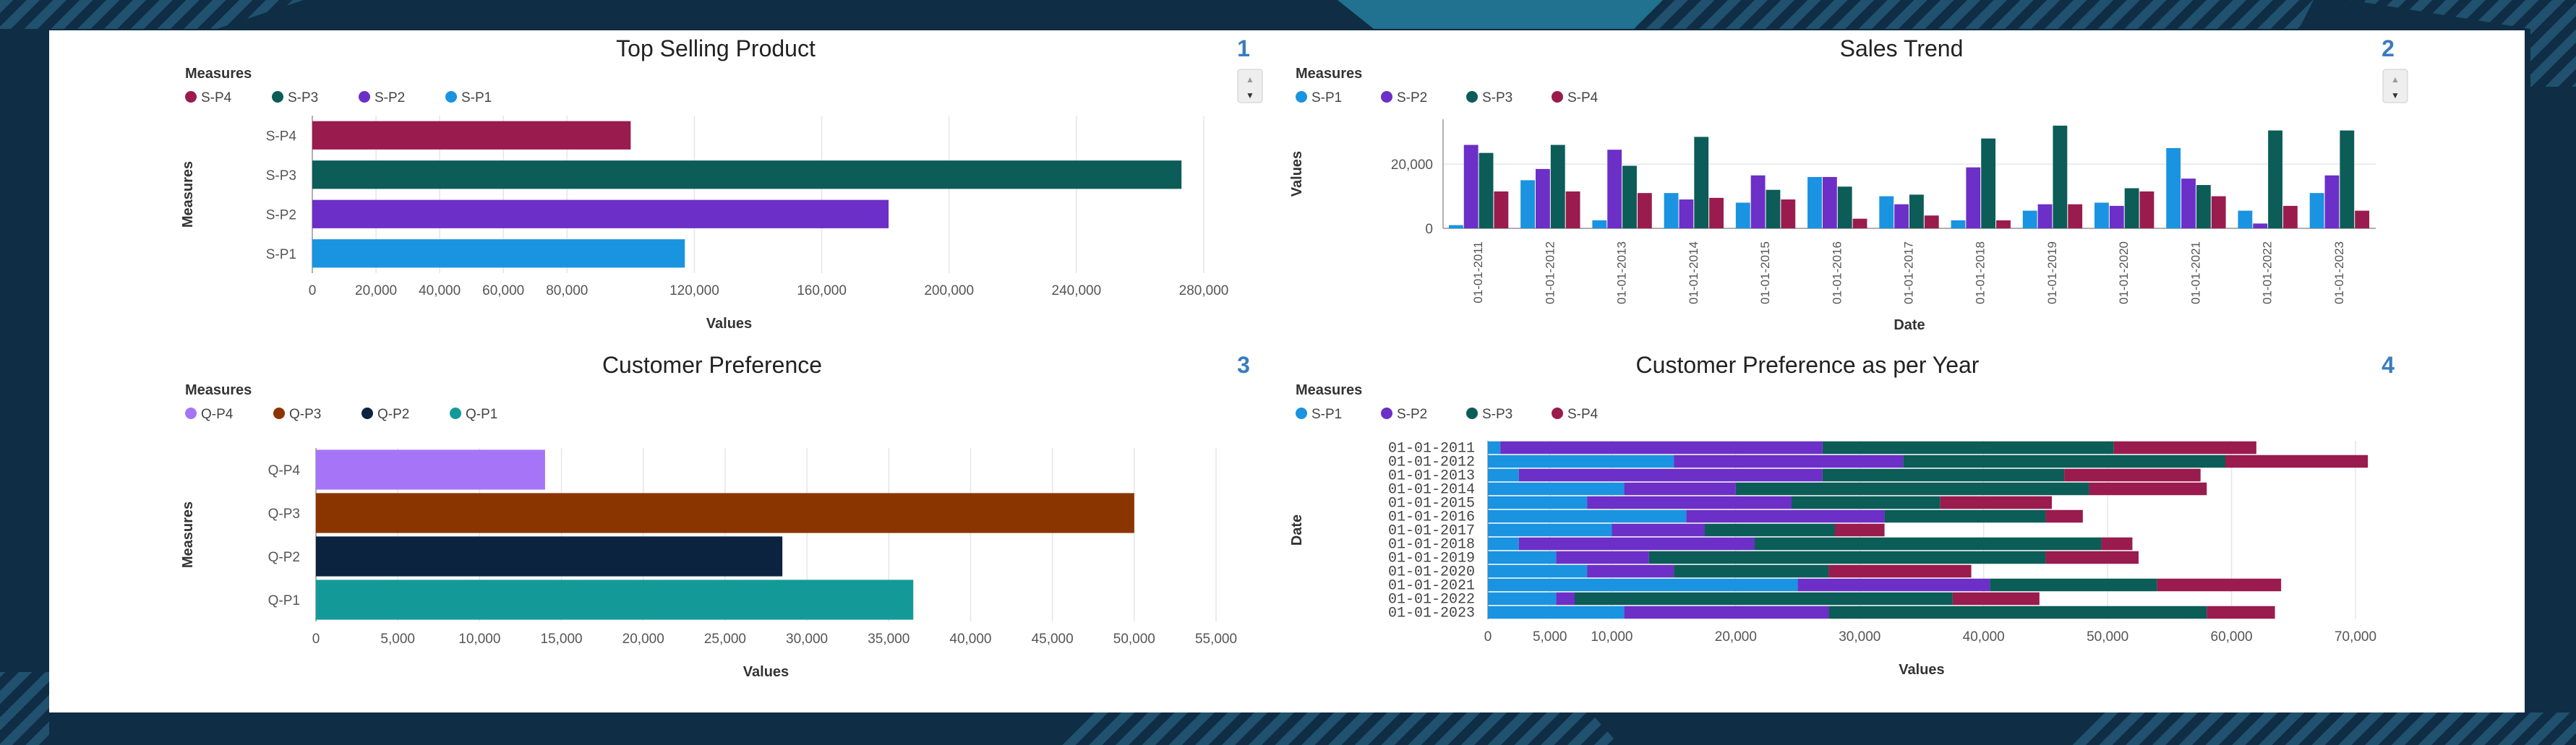  Describe the element at coordinates (1643, 585) in the screenshot. I see `bar-s-p1-01-01-2021` at that location.